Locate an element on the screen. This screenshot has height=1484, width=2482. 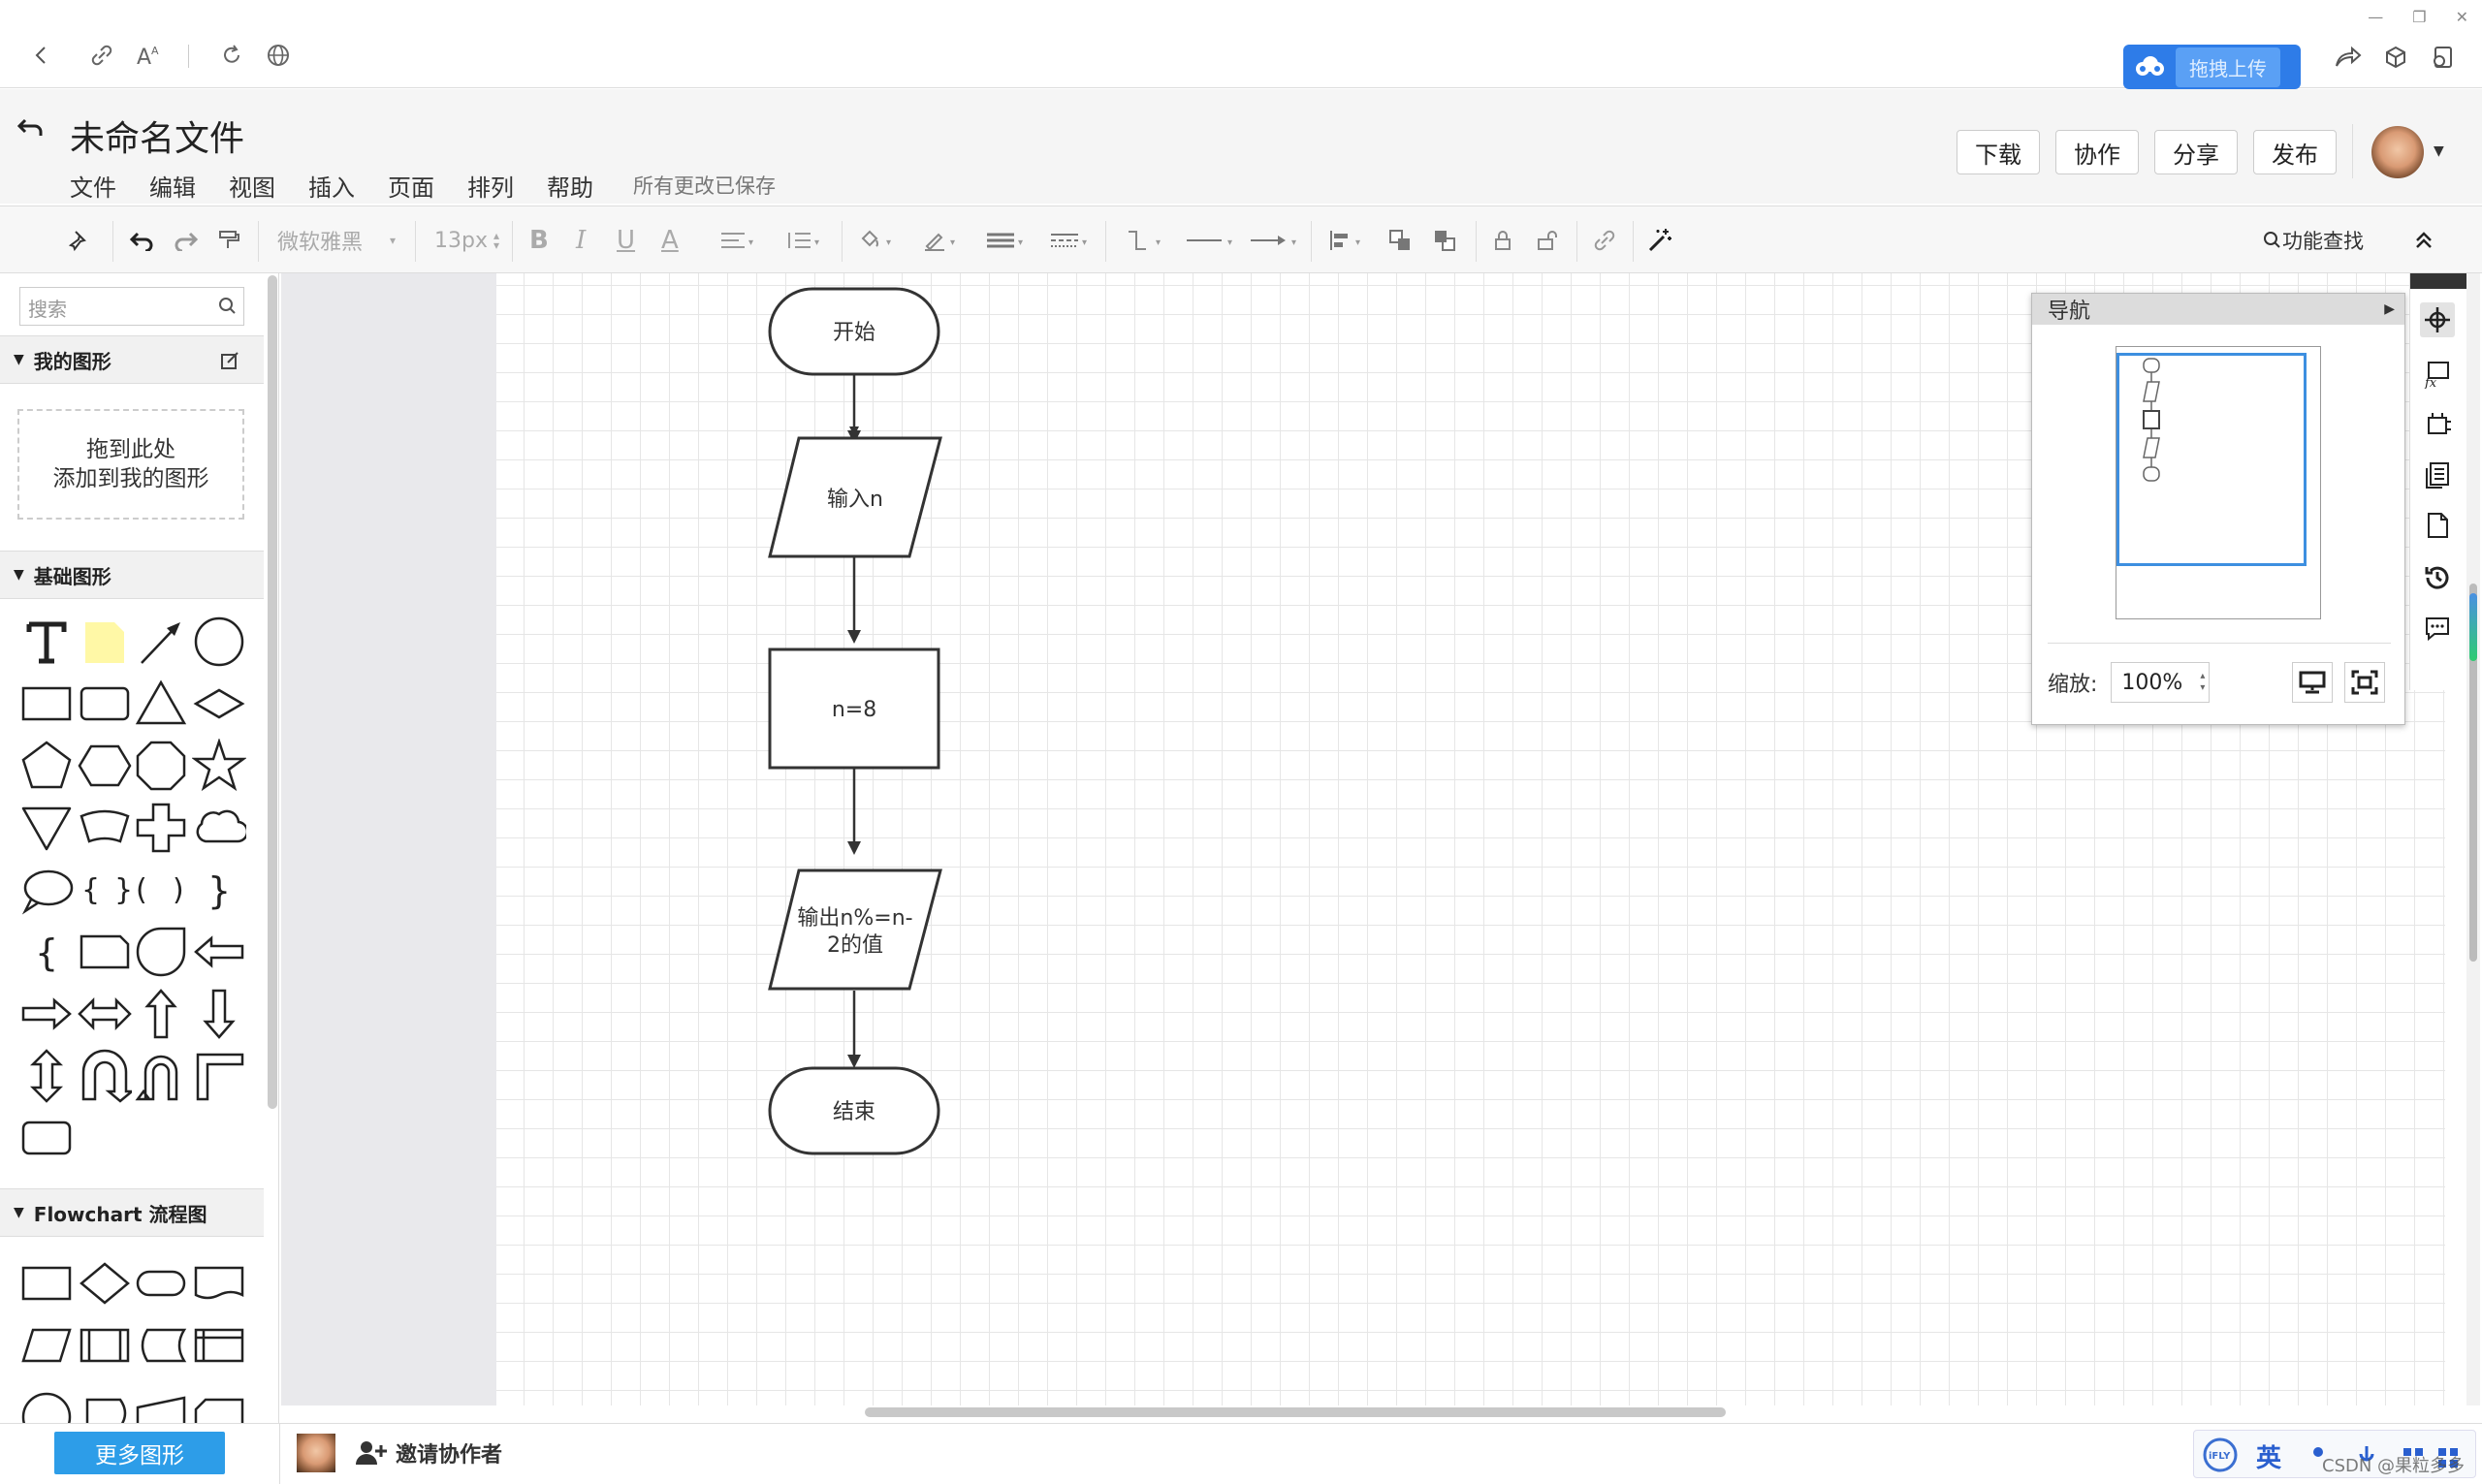
octagon-shape is located at coordinates (161, 766).